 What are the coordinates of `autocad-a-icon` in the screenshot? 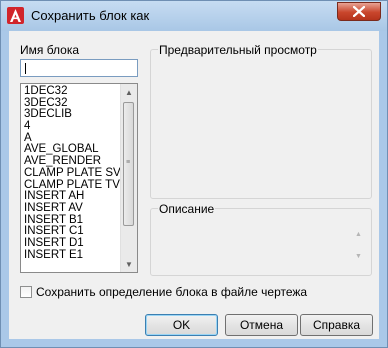 It's located at (15, 15).